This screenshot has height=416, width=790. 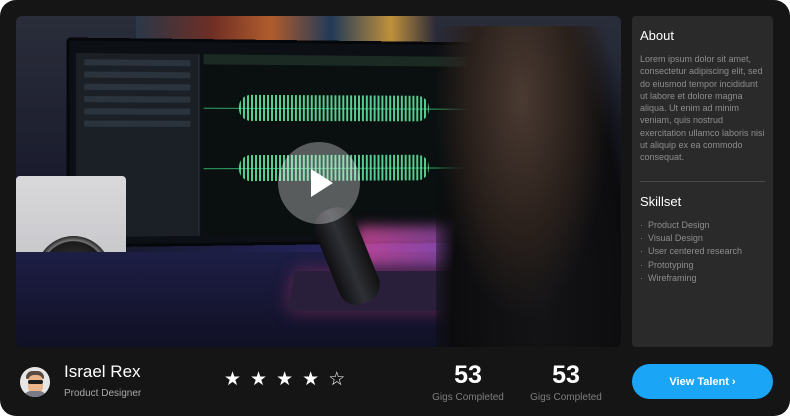 I want to click on star-icon: ☆, so click(x=337, y=379).